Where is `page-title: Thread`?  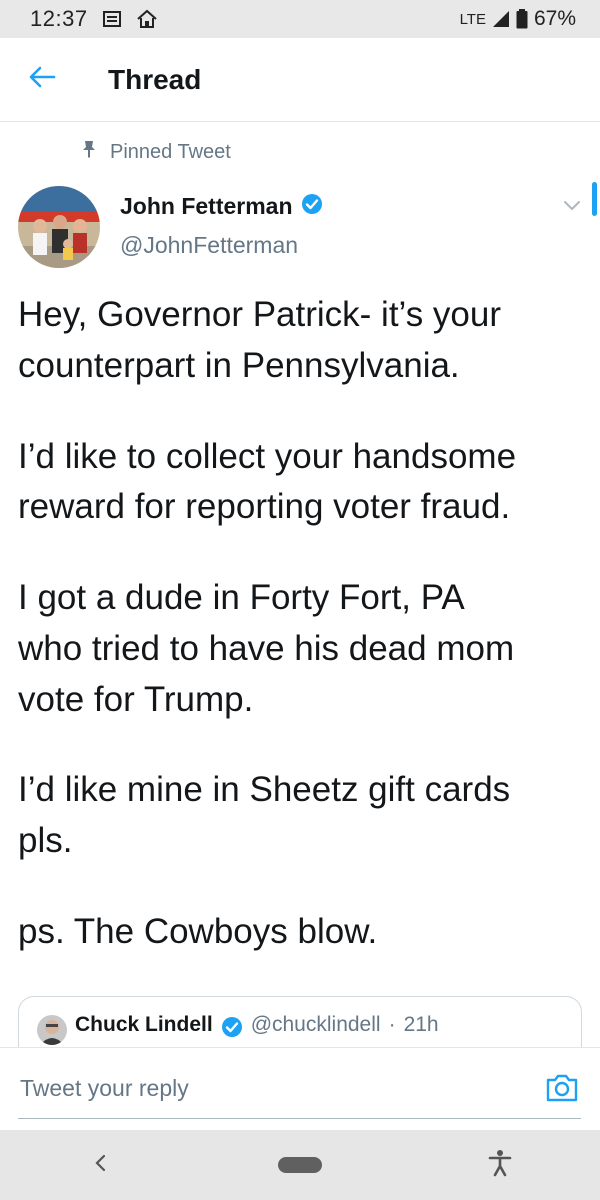
page-title: Thread is located at coordinates (155, 79).